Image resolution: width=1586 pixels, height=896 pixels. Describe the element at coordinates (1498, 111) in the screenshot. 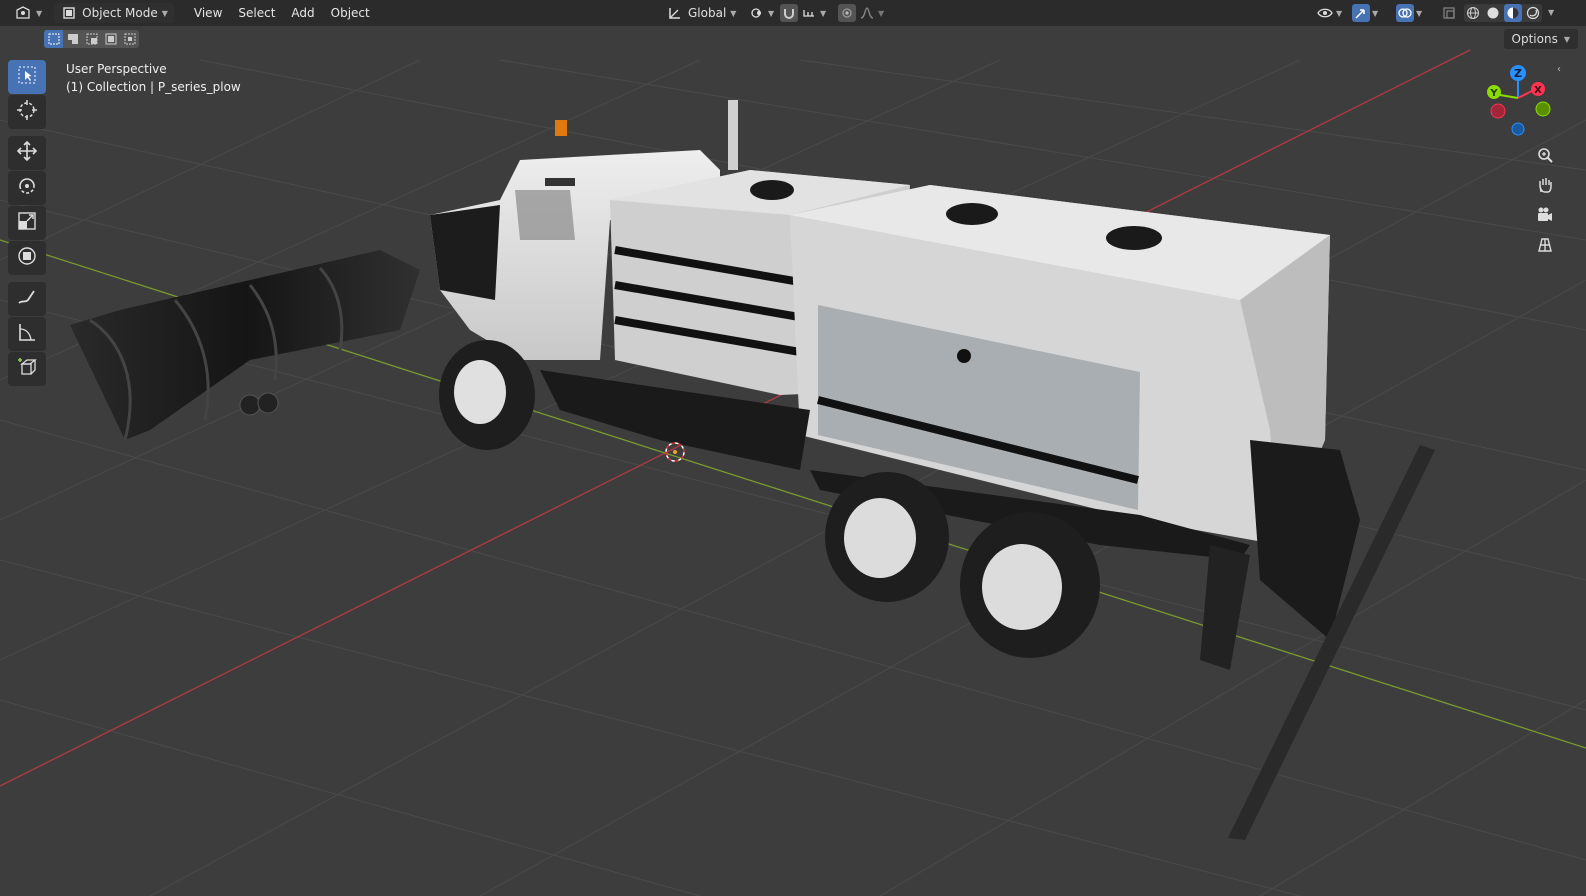

I see `gizmo-neg-x` at that location.